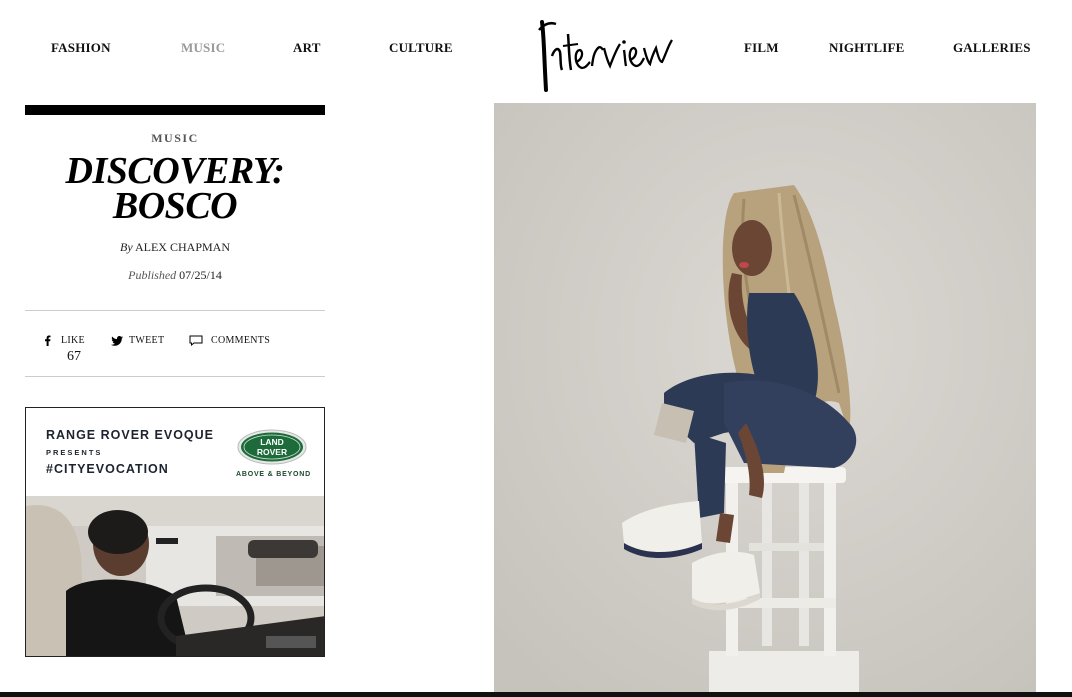 The image size is (1072, 697). What do you see at coordinates (73, 340) in the screenshot?
I see `like-label: LIKE` at bounding box center [73, 340].